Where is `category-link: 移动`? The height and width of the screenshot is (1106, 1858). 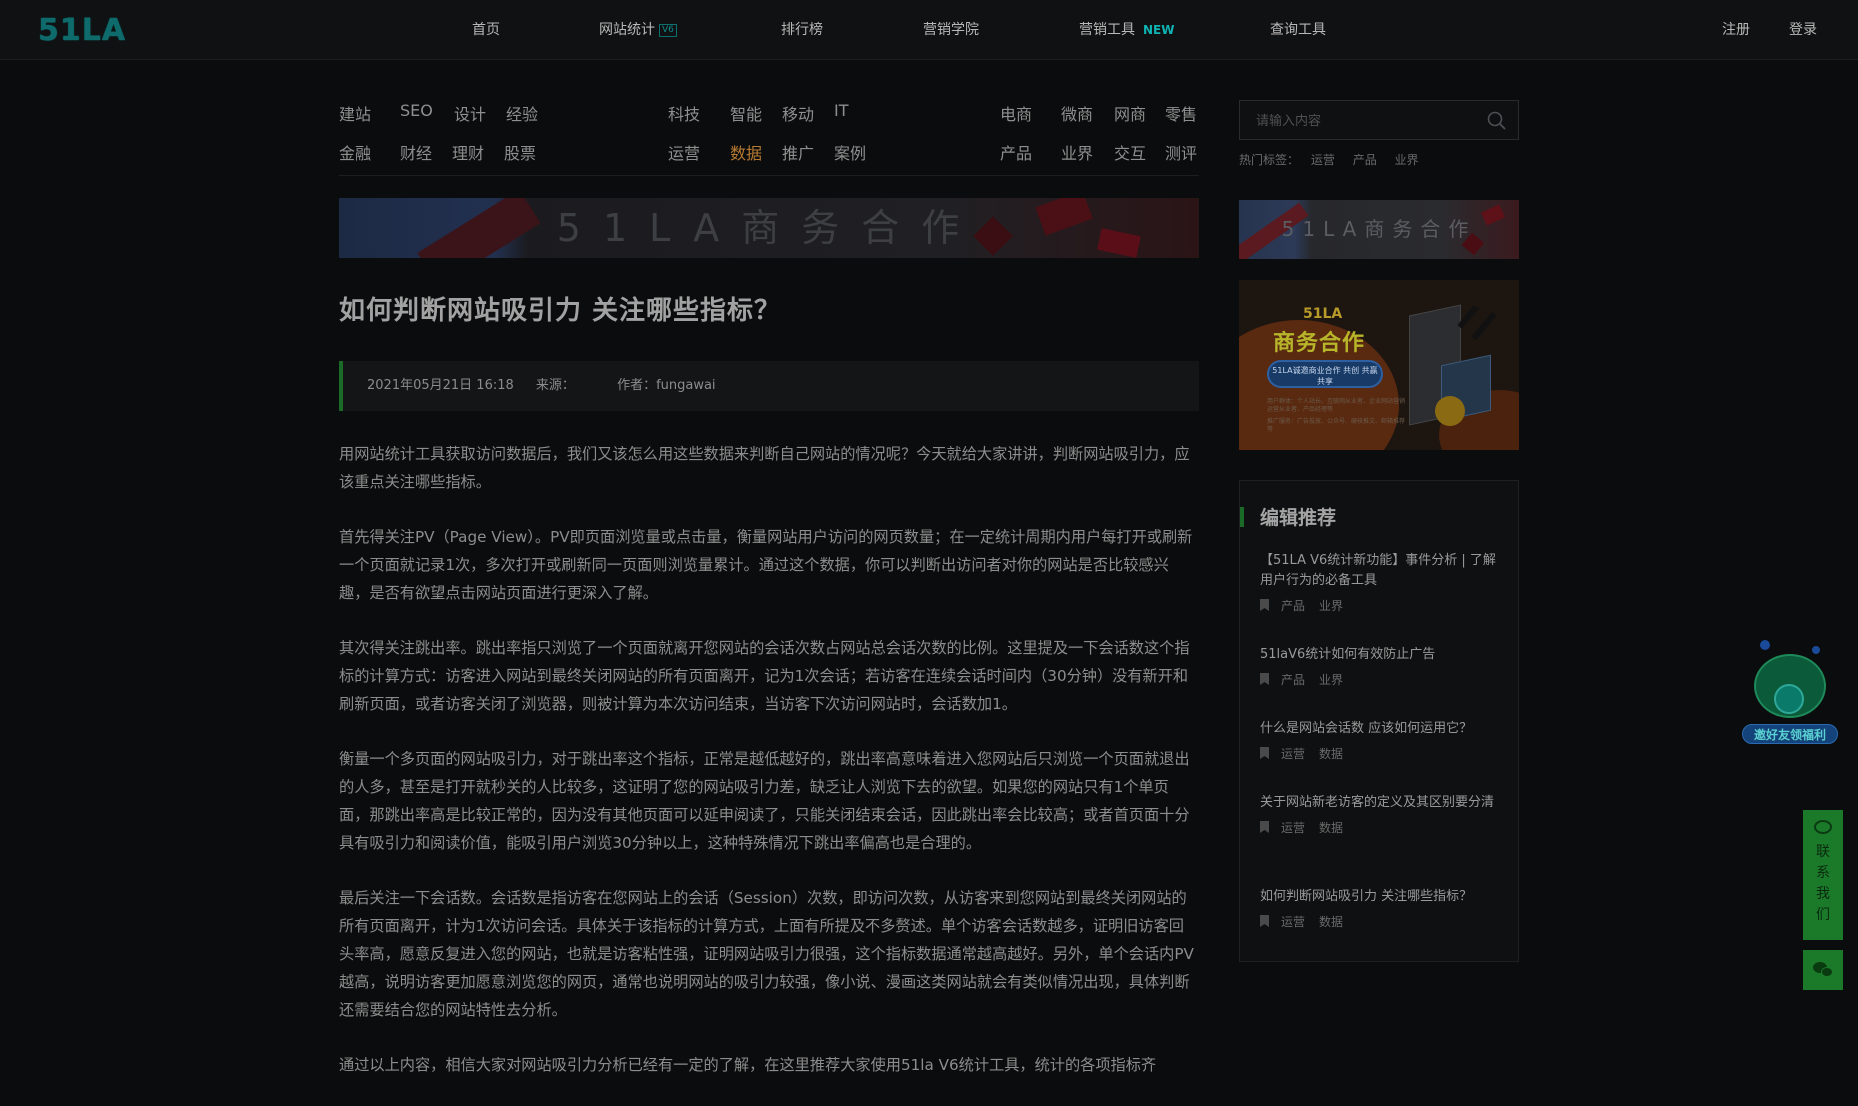
category-link: 移动 is located at coordinates (798, 113).